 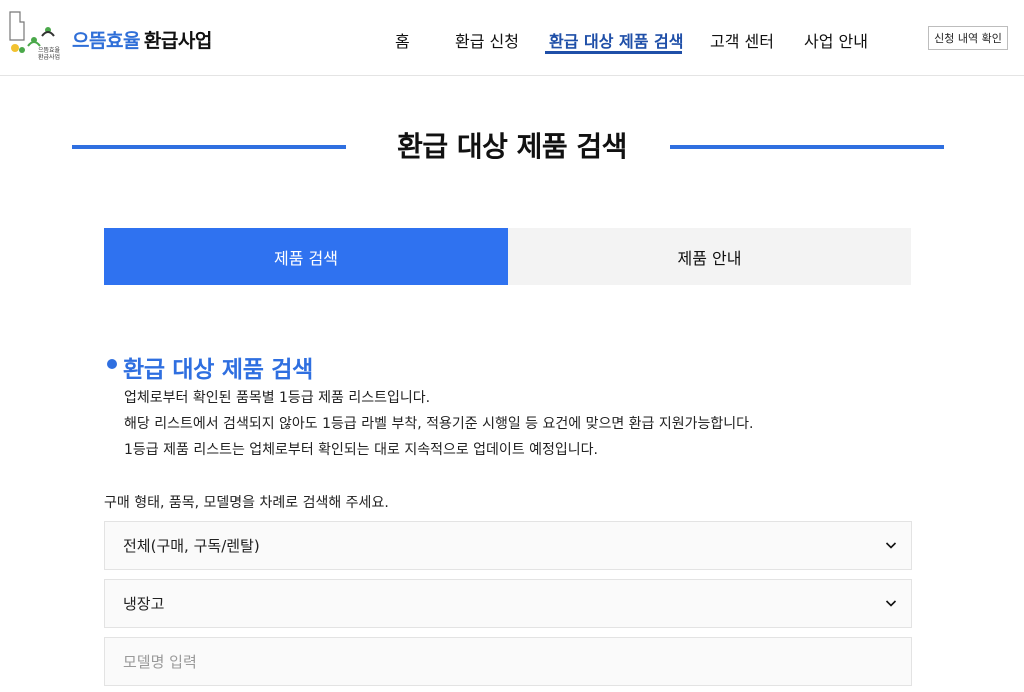 I want to click on brand-name-part2: 환급사업, so click(x=177, y=41).